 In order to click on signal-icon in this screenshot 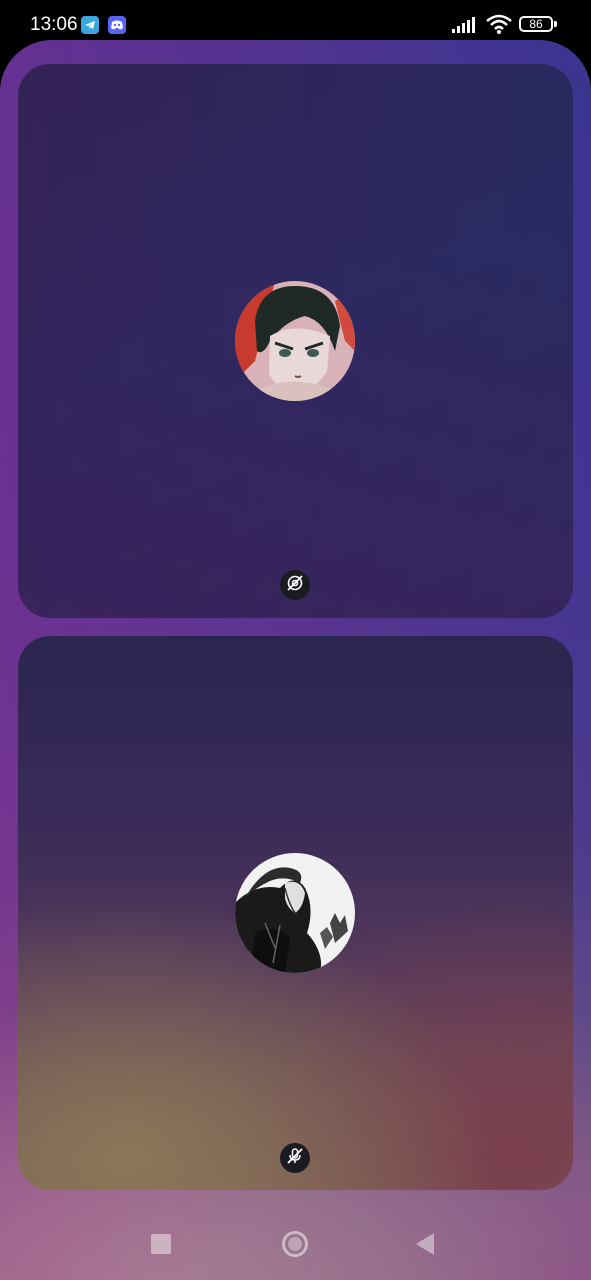, I will do `click(465, 28)`.